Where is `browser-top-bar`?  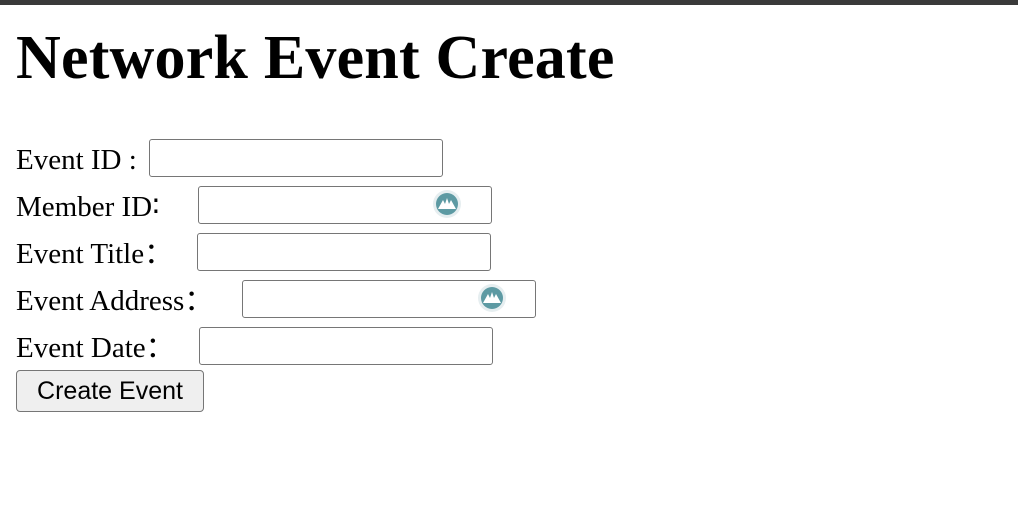 browser-top-bar is located at coordinates (509, 2).